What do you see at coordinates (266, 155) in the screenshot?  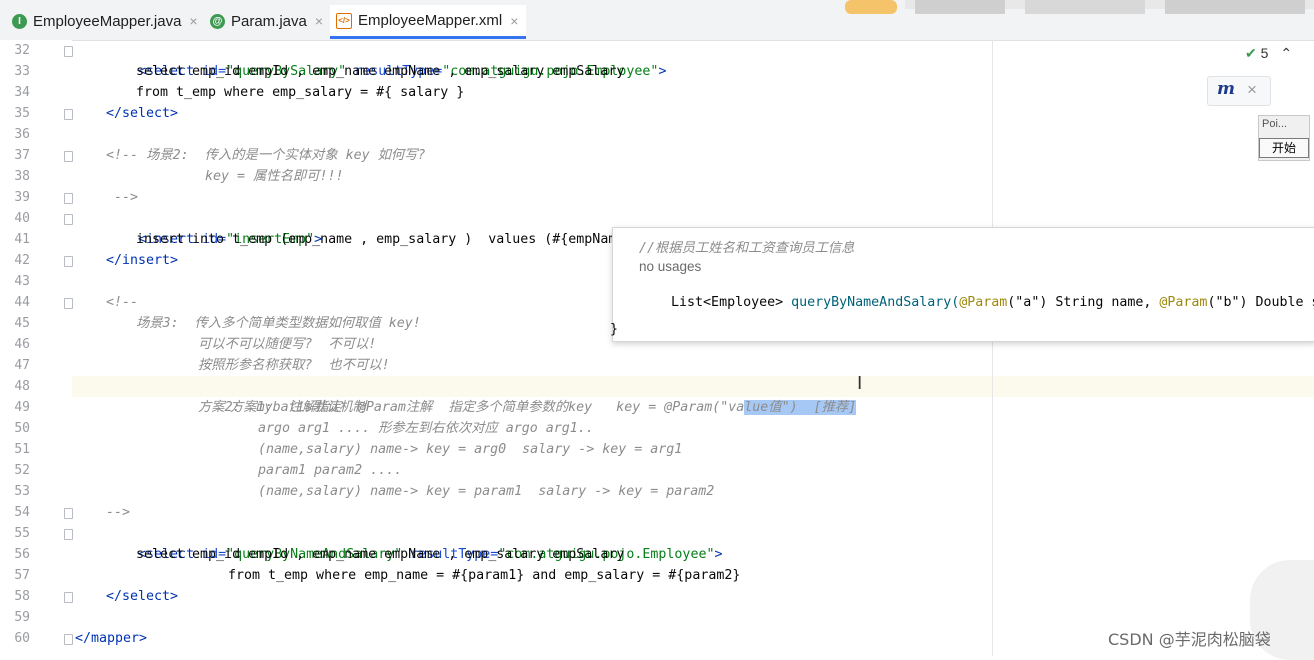 I see `code-comment-line: <!-- 场景2: 传入的是一个实体对象 key 如何写?` at bounding box center [266, 155].